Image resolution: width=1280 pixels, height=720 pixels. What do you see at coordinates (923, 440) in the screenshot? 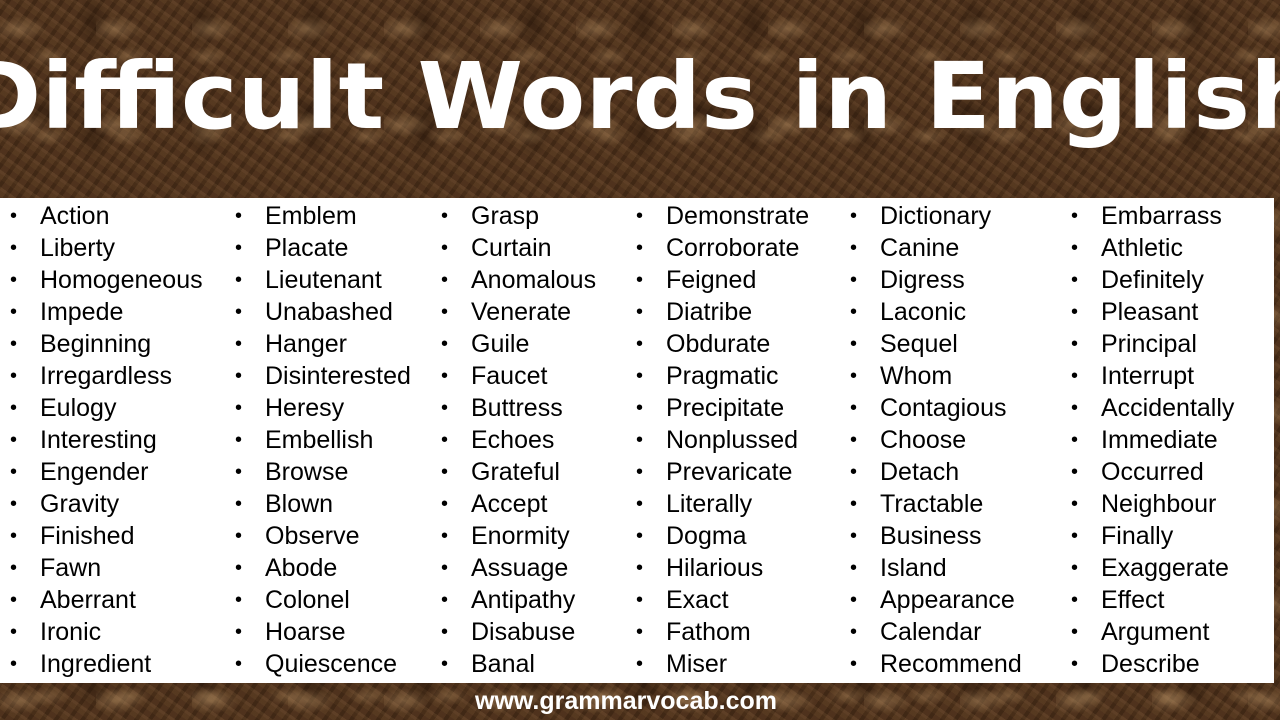
I see `word-text: Choose` at bounding box center [923, 440].